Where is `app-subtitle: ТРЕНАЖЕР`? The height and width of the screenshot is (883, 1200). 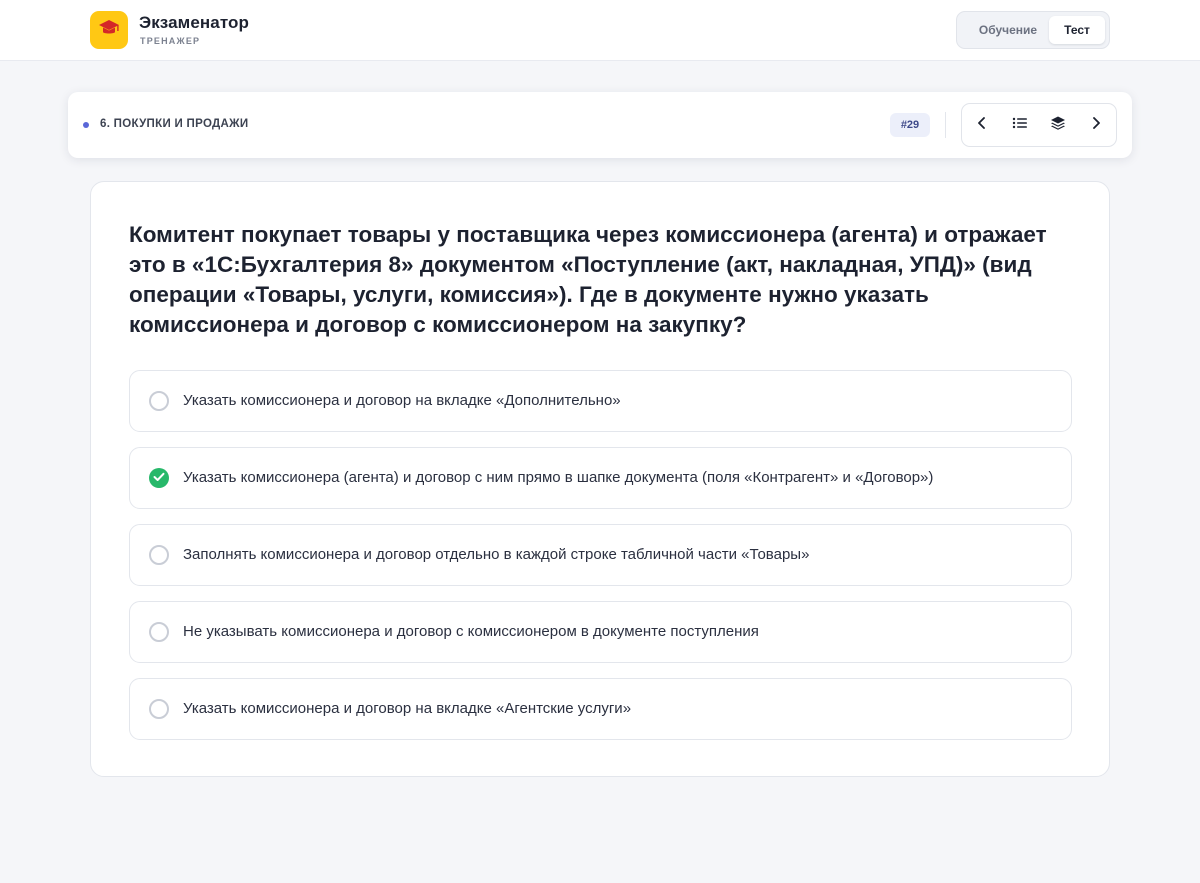
app-subtitle: ТРЕНАЖЕР is located at coordinates (170, 41).